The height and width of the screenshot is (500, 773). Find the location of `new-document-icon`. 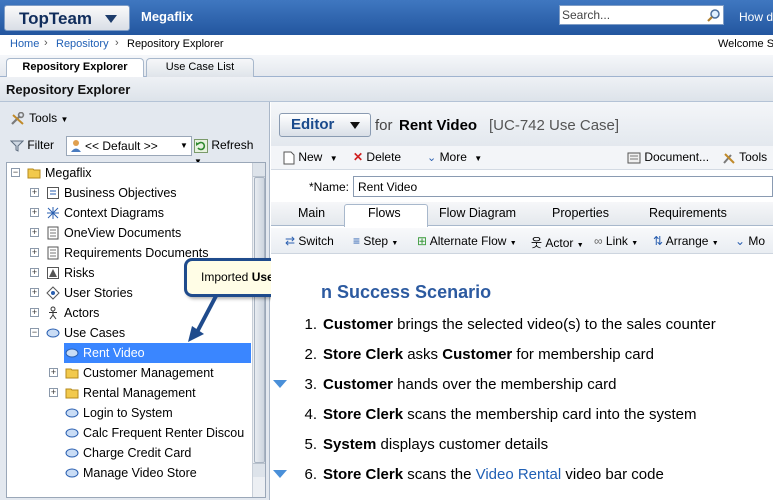

new-document-icon is located at coordinates (289, 158).